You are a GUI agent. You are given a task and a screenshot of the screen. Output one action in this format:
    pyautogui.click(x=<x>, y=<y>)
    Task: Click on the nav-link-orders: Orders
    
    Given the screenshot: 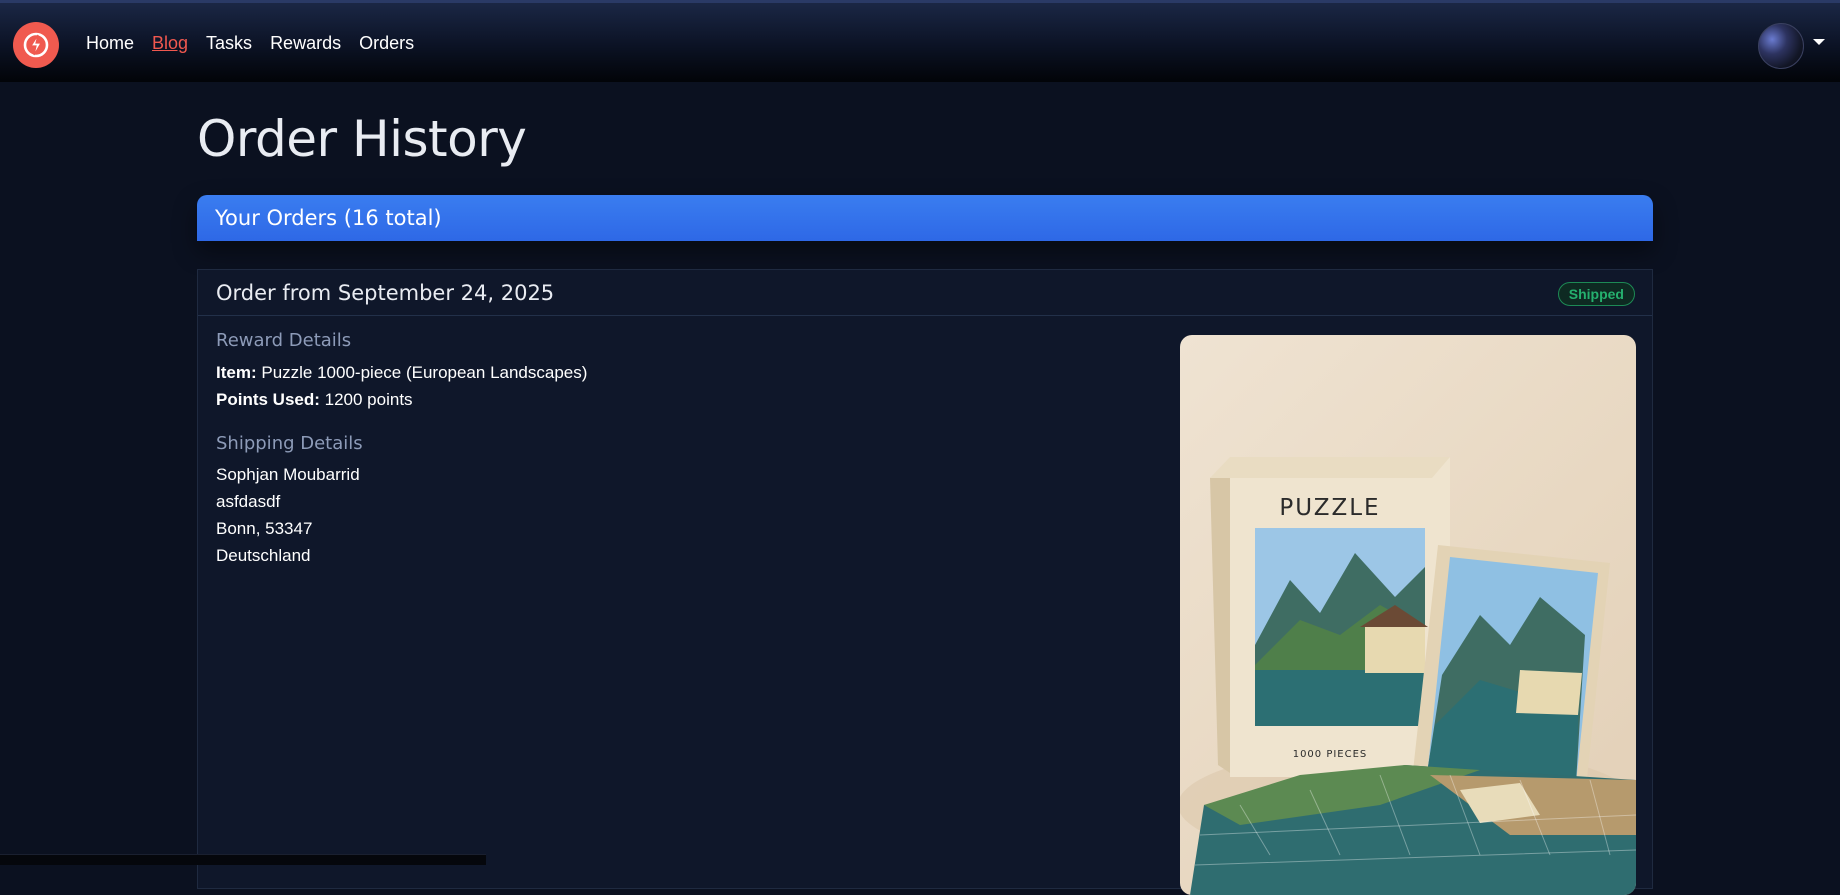 What is the action you would take?
    pyautogui.click(x=386, y=43)
    